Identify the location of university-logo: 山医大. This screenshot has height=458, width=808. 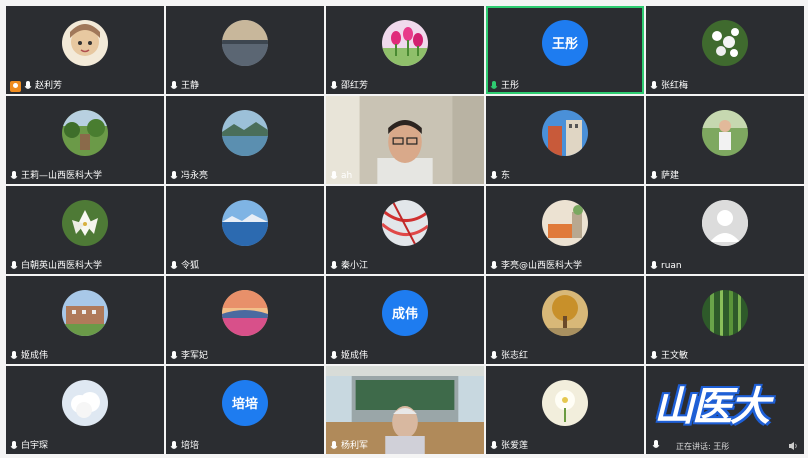
(712, 406).